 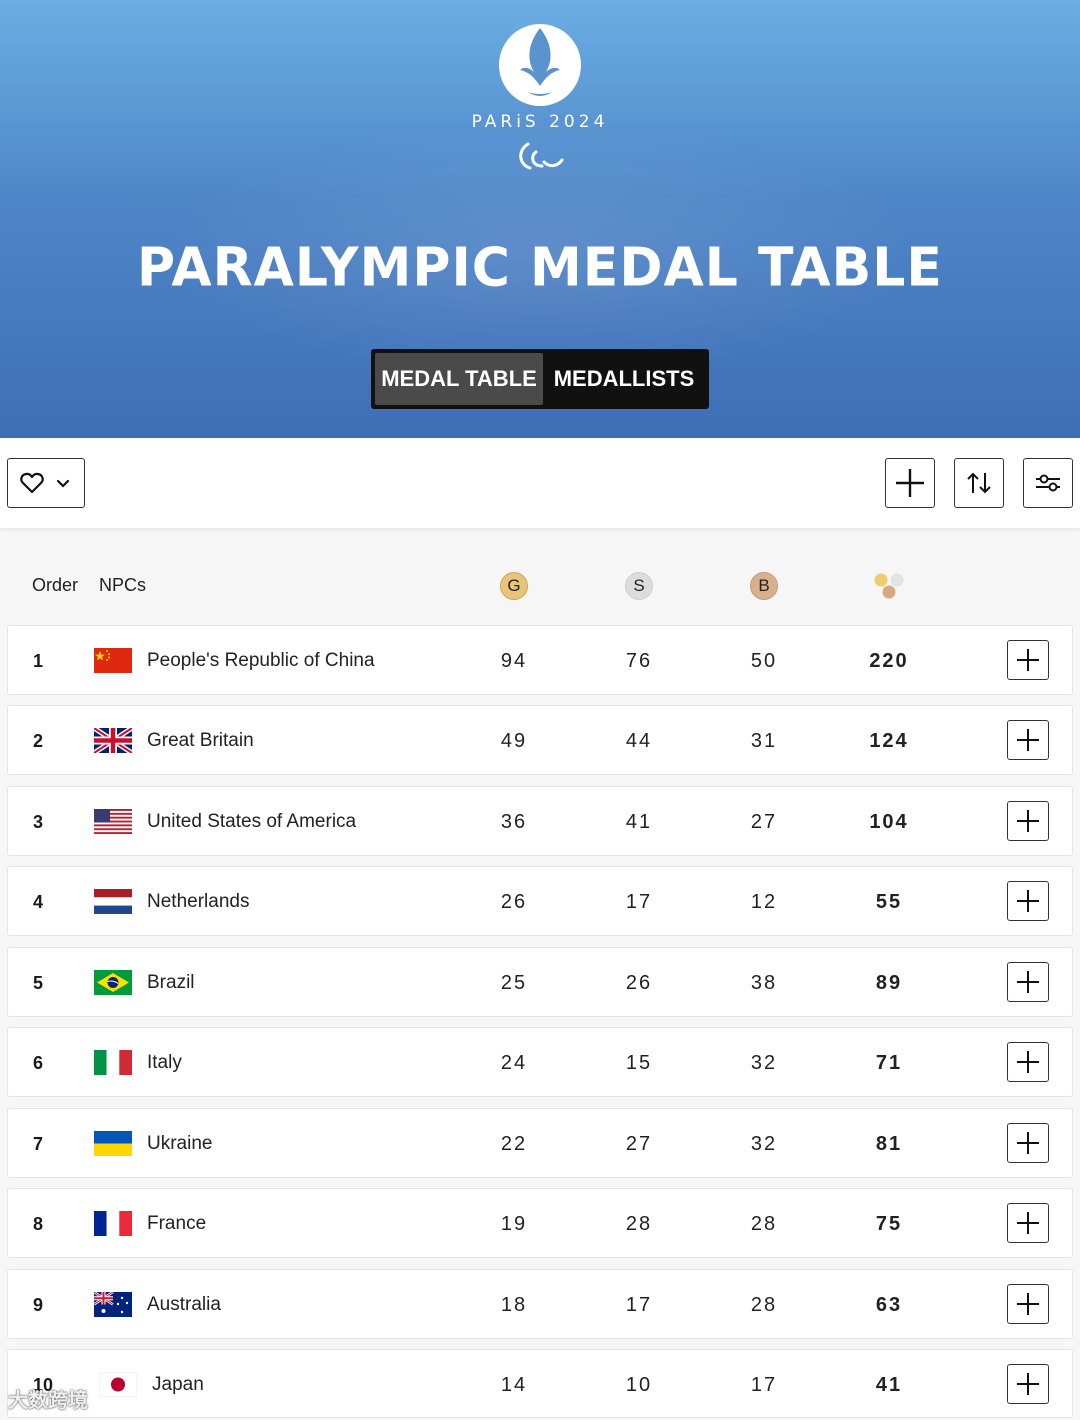 What do you see at coordinates (113, 660) in the screenshot?
I see `flag-china-icon` at bounding box center [113, 660].